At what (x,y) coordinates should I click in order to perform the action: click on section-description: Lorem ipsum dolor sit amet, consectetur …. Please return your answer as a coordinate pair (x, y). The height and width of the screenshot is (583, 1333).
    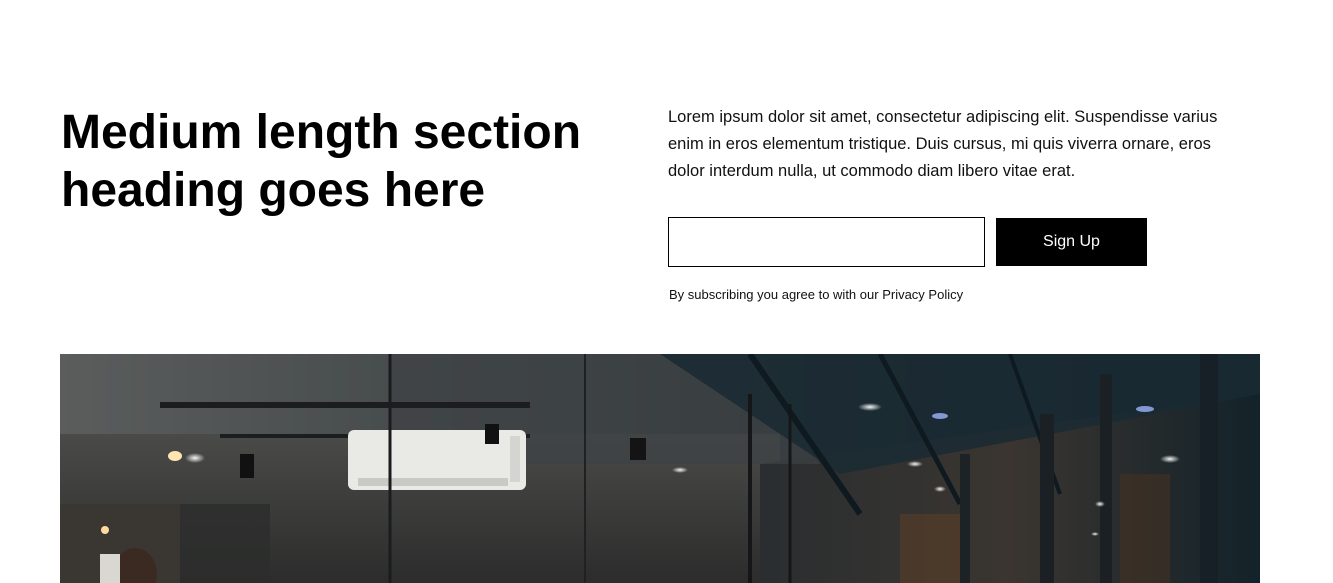
    Looking at the image, I should click on (943, 144).